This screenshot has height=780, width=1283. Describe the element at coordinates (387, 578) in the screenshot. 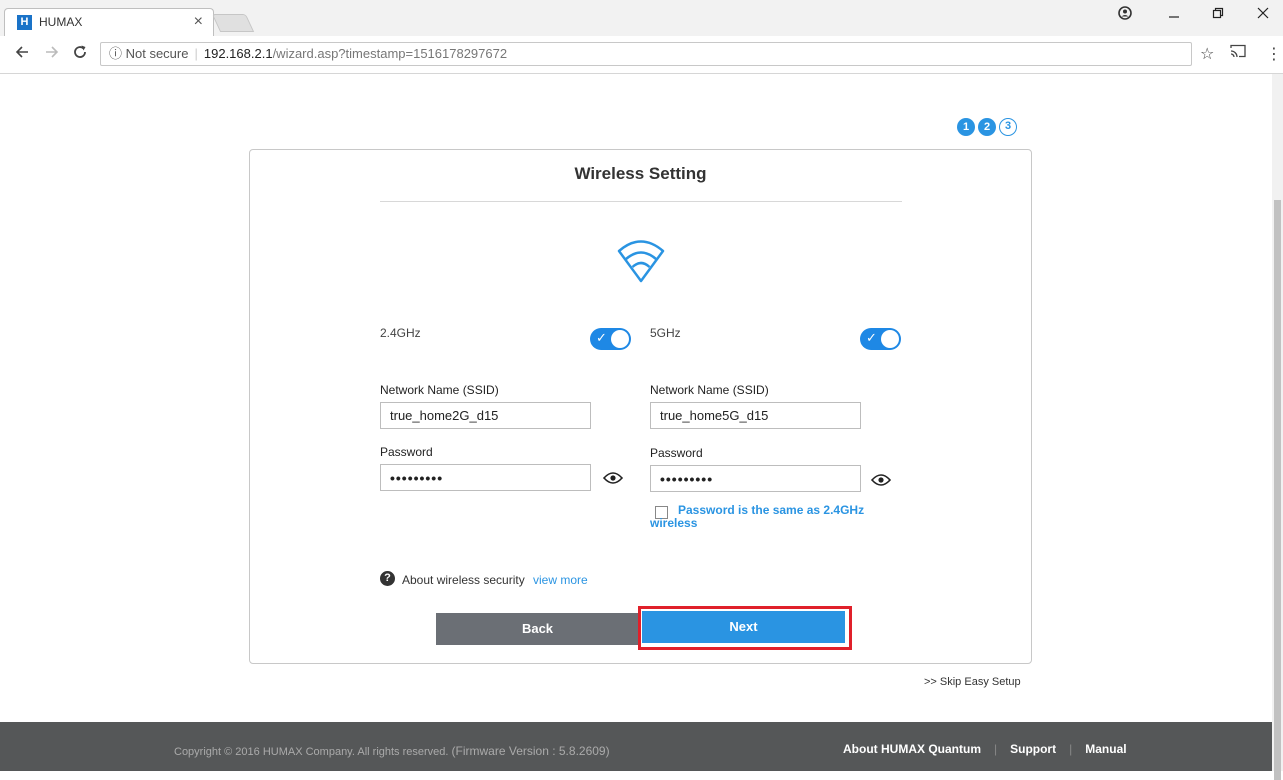

I see `help-icon: ?` at that location.